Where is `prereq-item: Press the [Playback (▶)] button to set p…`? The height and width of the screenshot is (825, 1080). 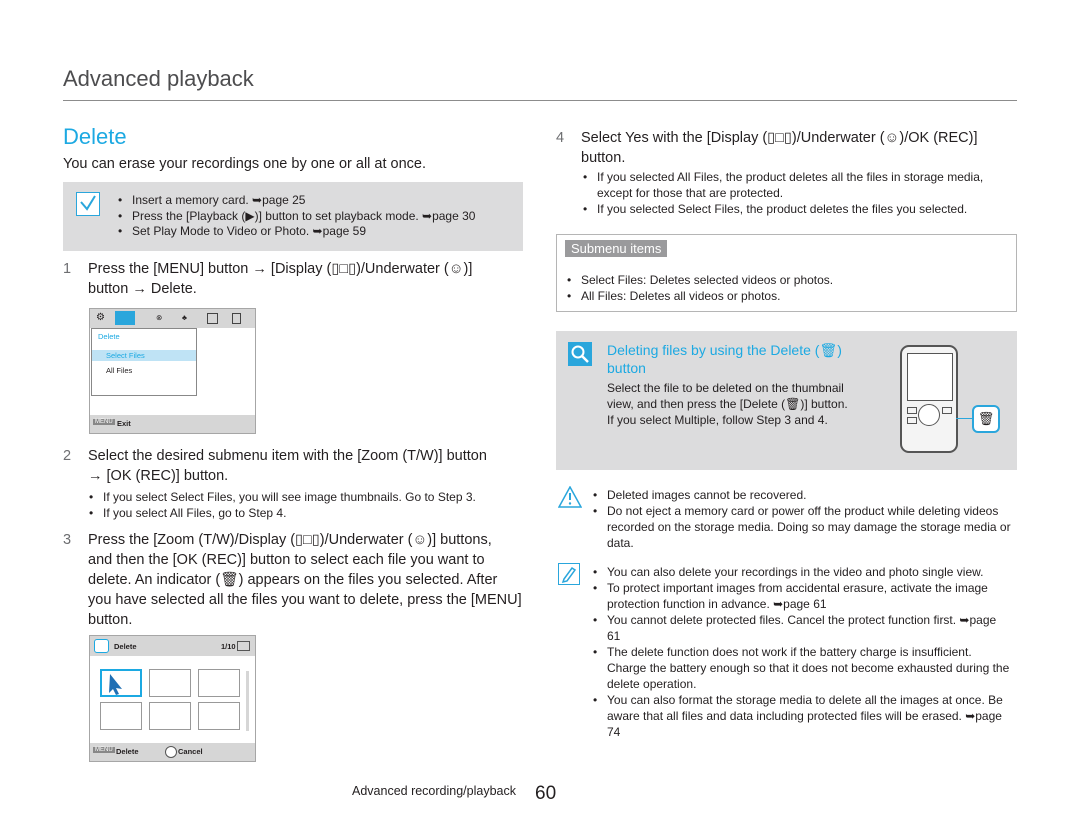
prereq-item: Press the [Playback (▶)] button to set p… is located at coordinates (295, 217).